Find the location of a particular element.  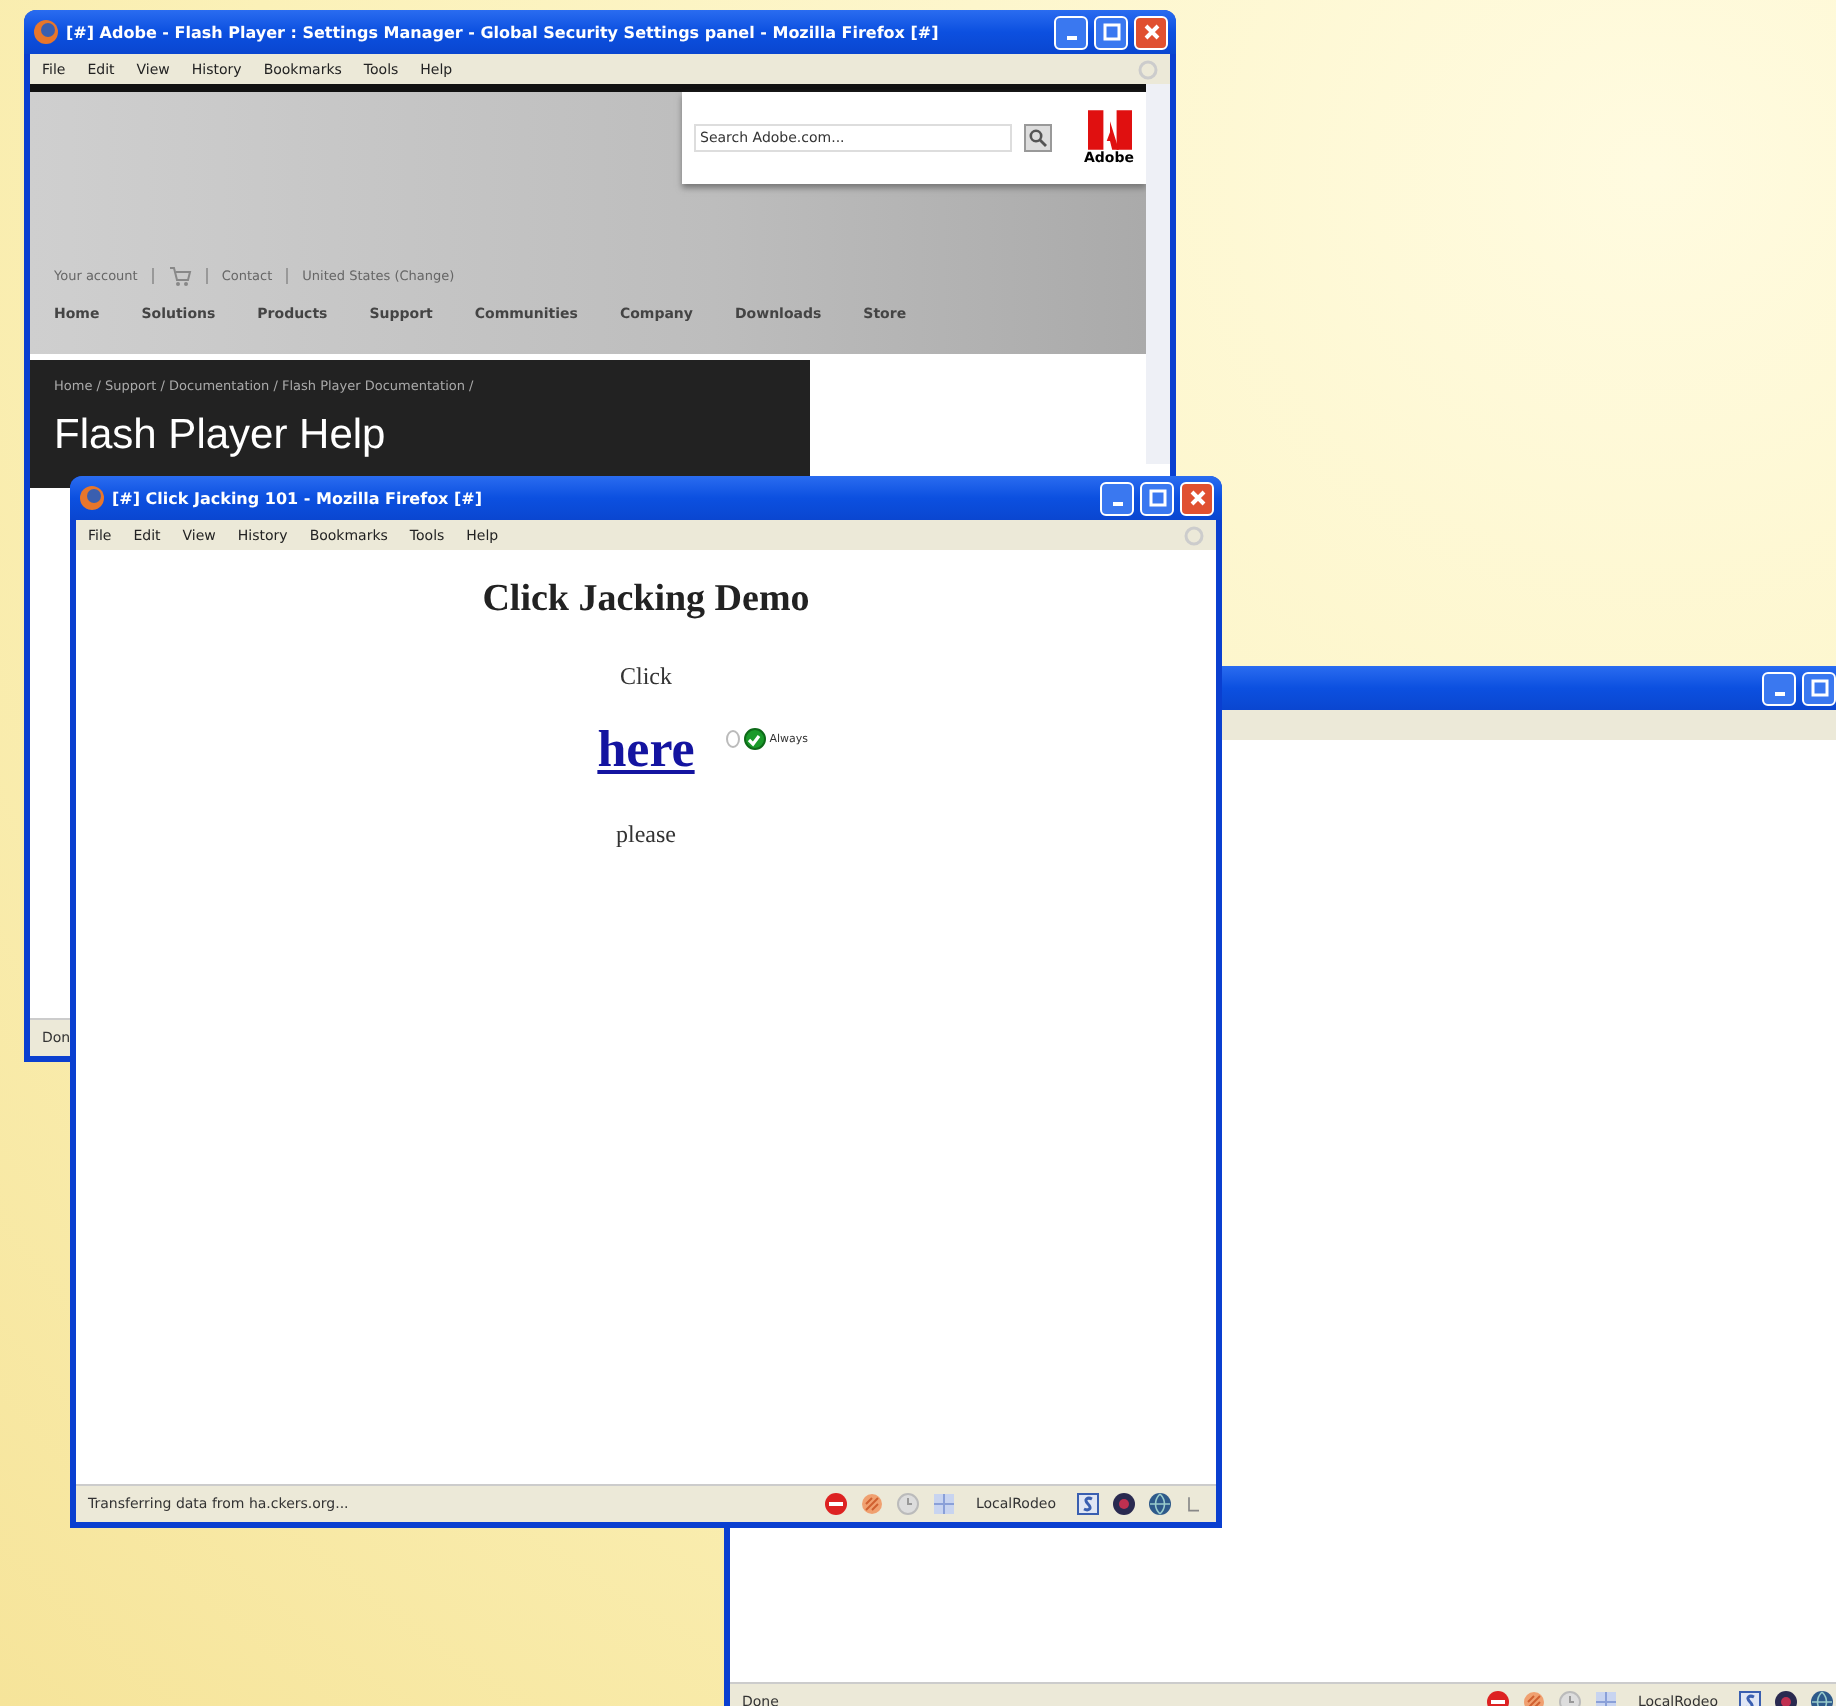

feed-icon is located at coordinates (871, 1504).